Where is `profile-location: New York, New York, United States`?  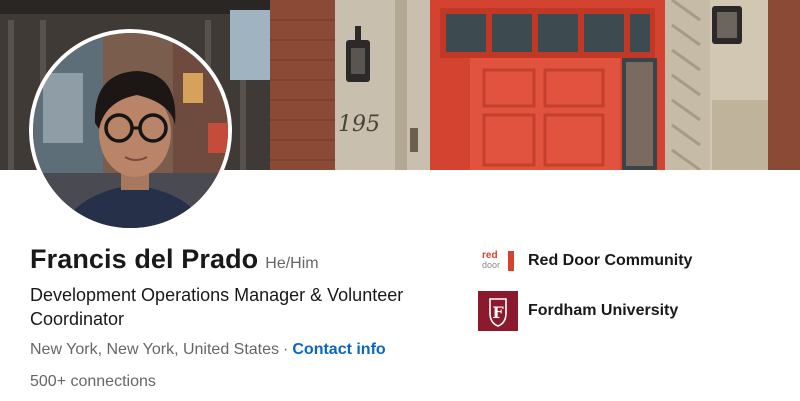 profile-location: New York, New York, United States is located at coordinates (155, 349).